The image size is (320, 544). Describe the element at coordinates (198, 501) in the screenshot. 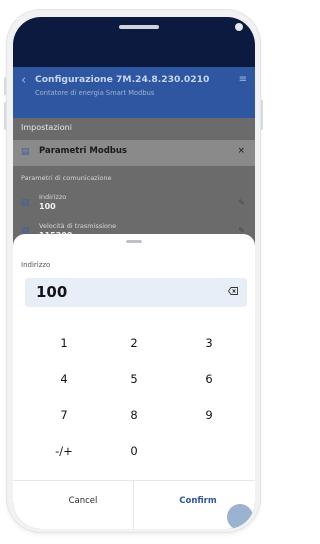

I see `confirm-button: Confirm` at that location.